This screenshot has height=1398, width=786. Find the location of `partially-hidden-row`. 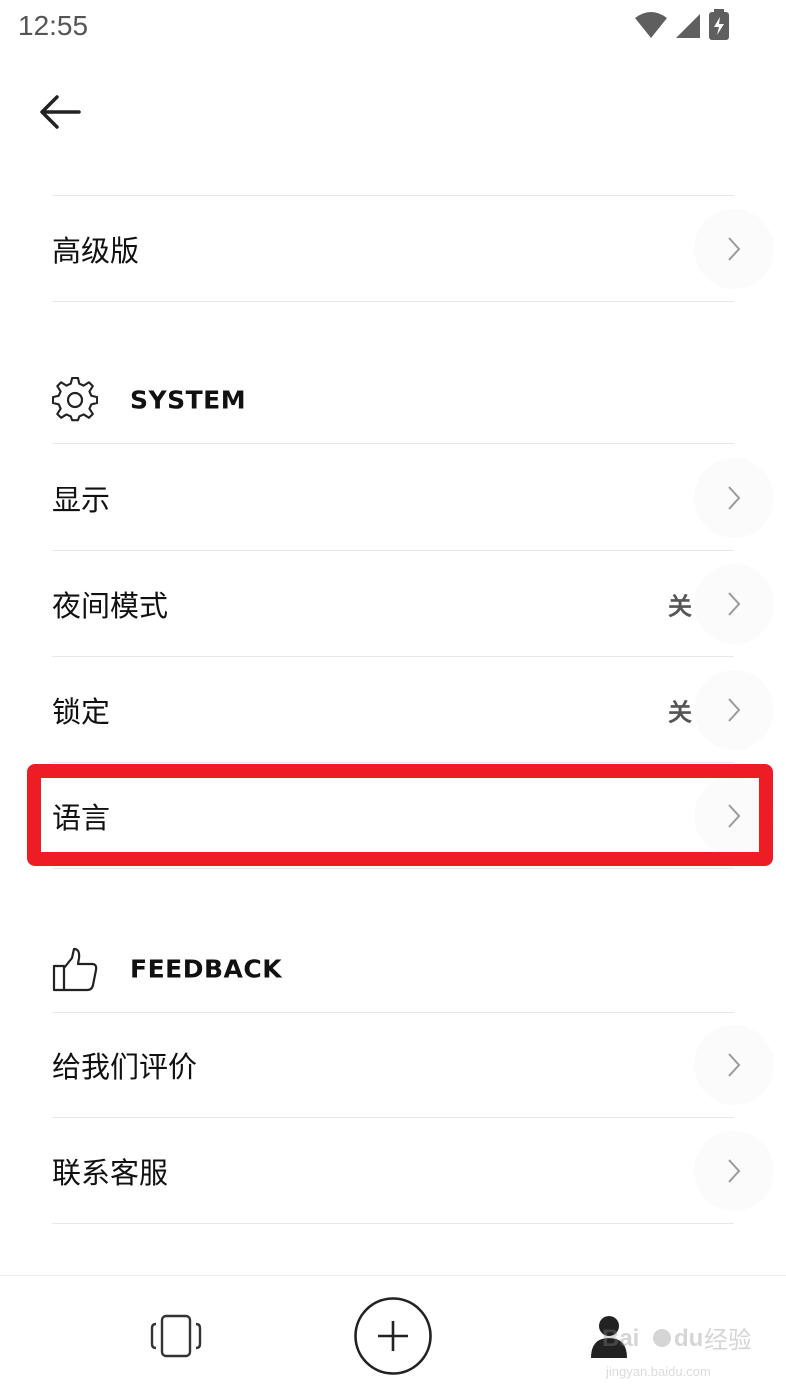

partially-hidden-row is located at coordinates (393, 173).